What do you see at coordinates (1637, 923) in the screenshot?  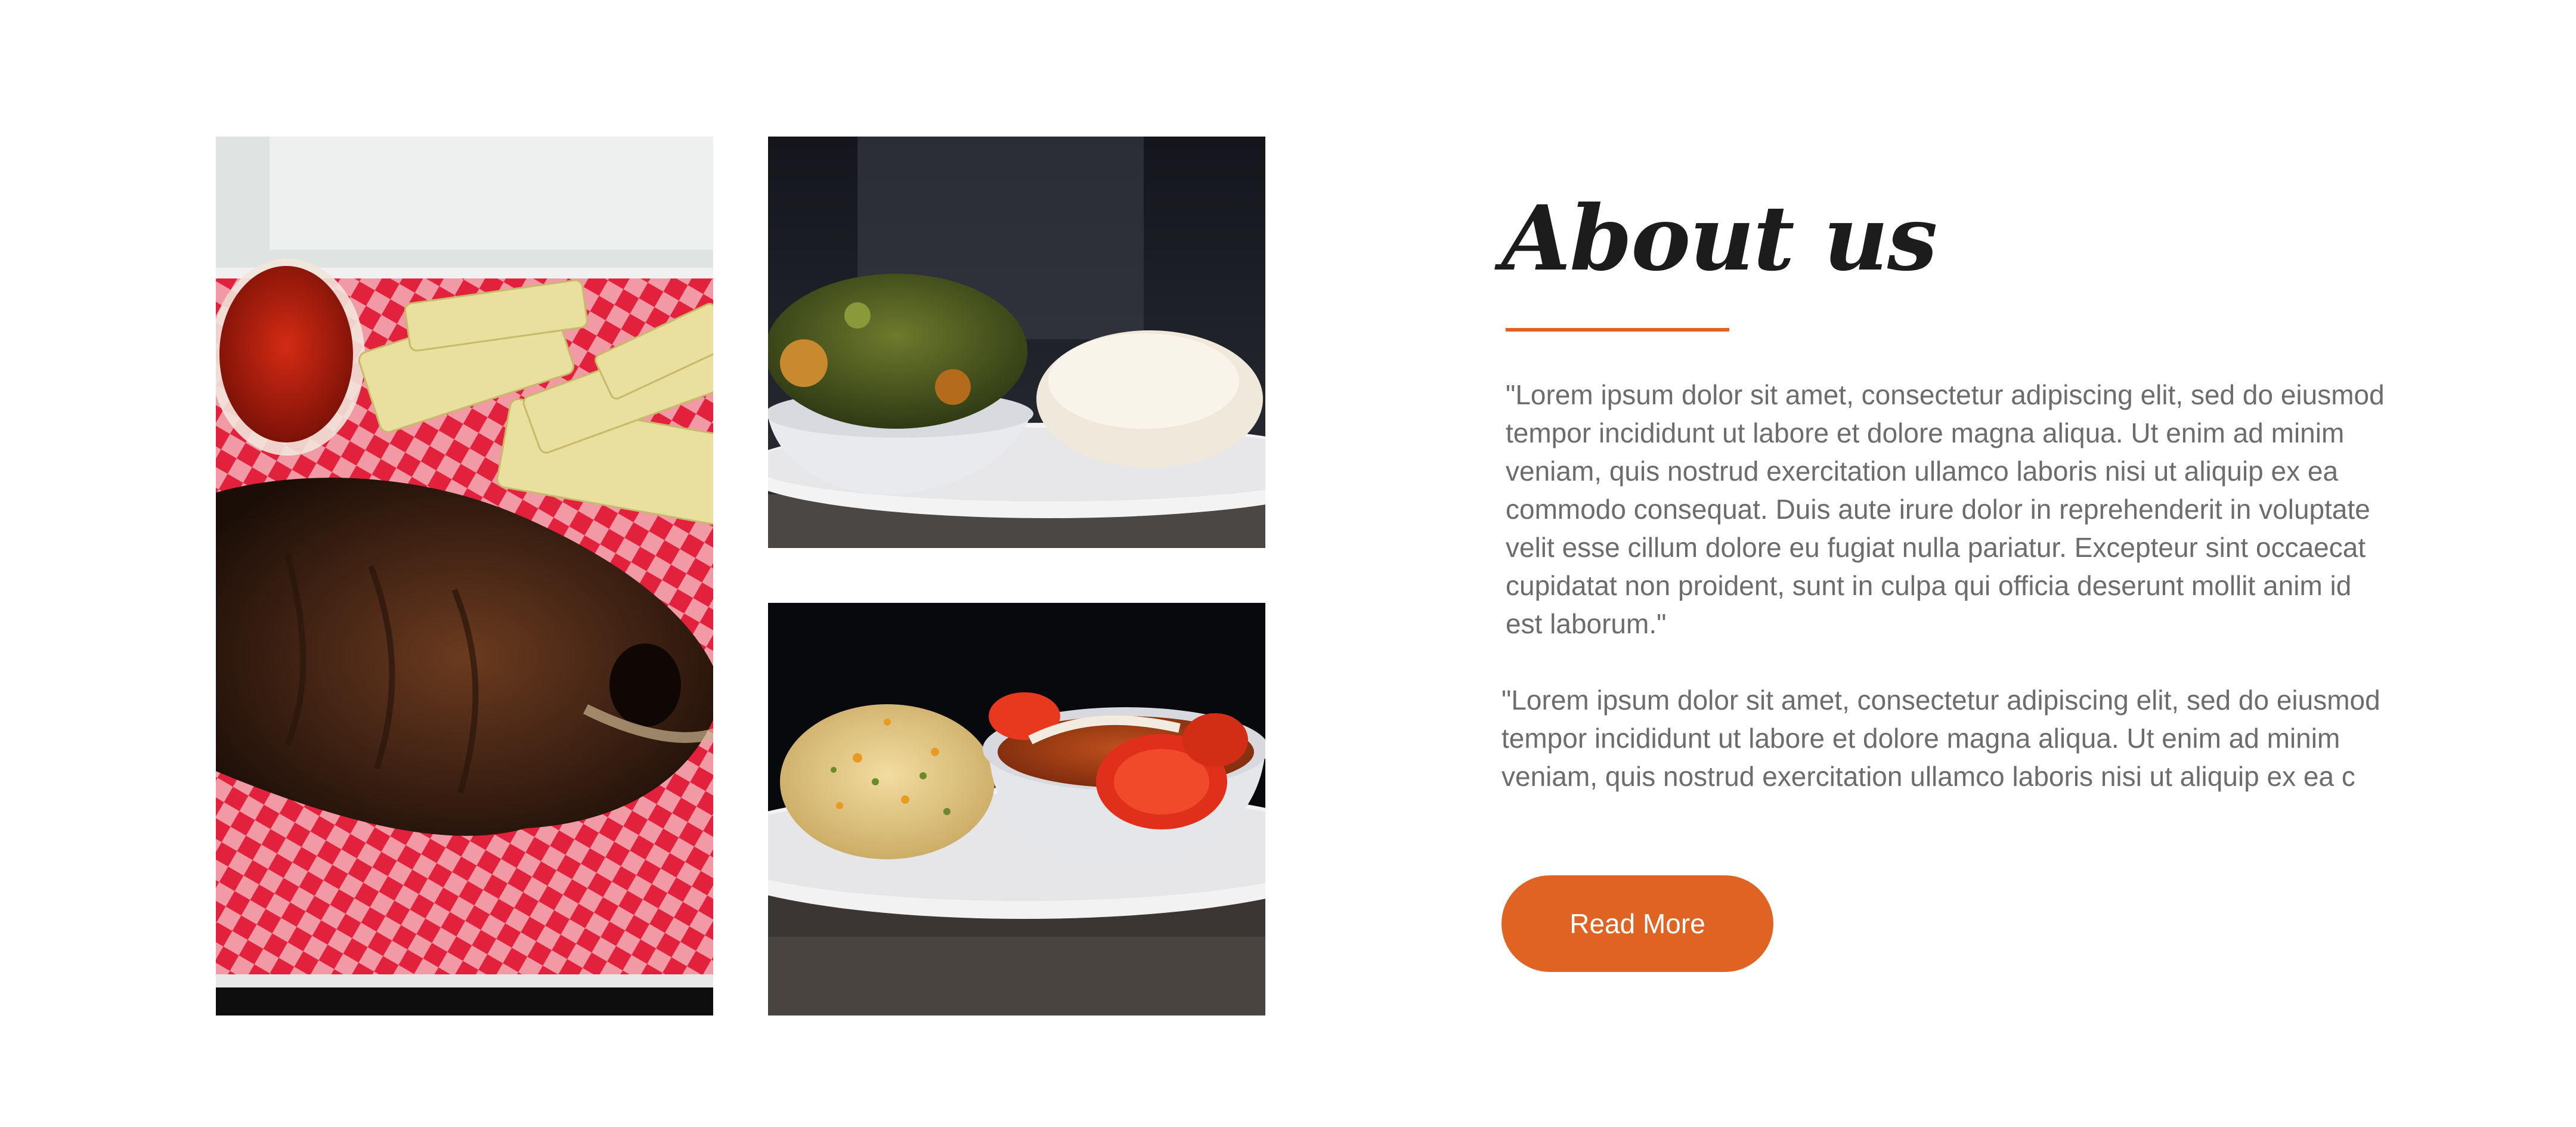 I see `read-more-button: Read More` at bounding box center [1637, 923].